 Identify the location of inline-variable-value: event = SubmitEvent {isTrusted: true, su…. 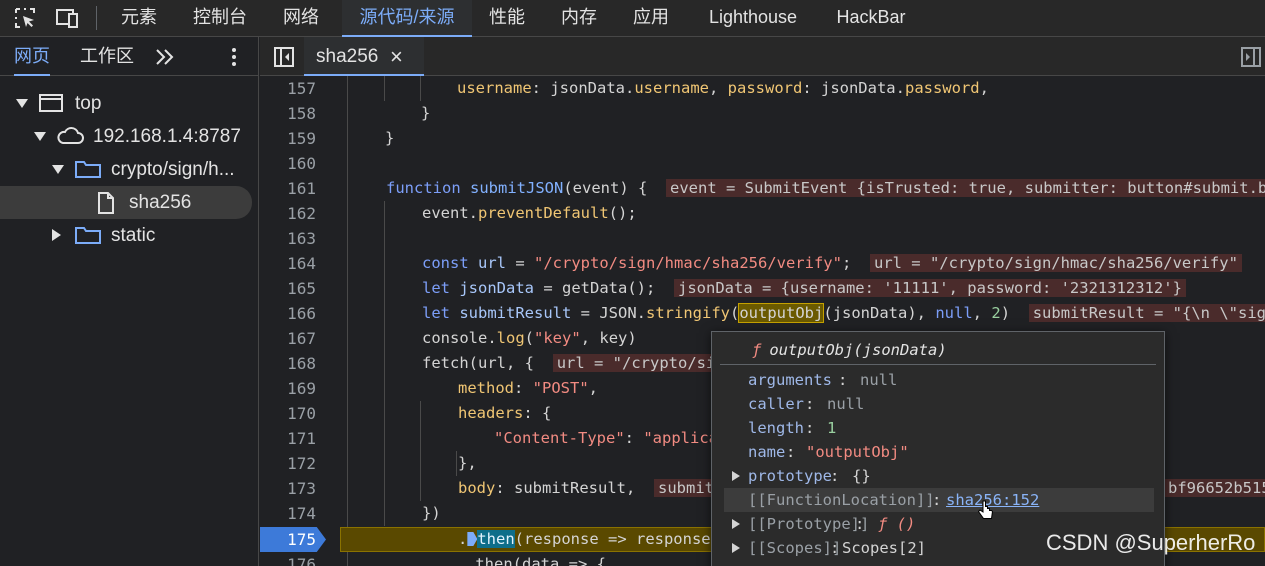
(965, 188).